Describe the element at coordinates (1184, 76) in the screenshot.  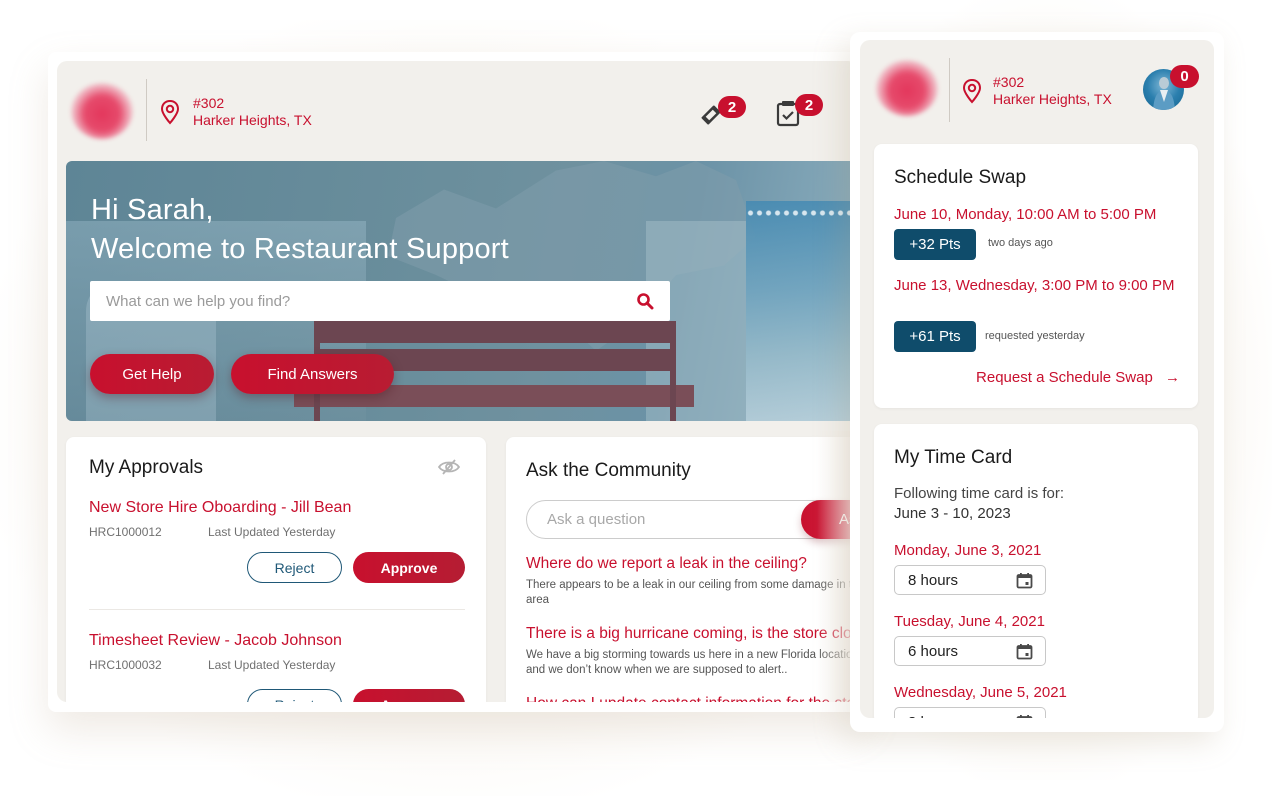
I see `notifications-badge: 0` at that location.